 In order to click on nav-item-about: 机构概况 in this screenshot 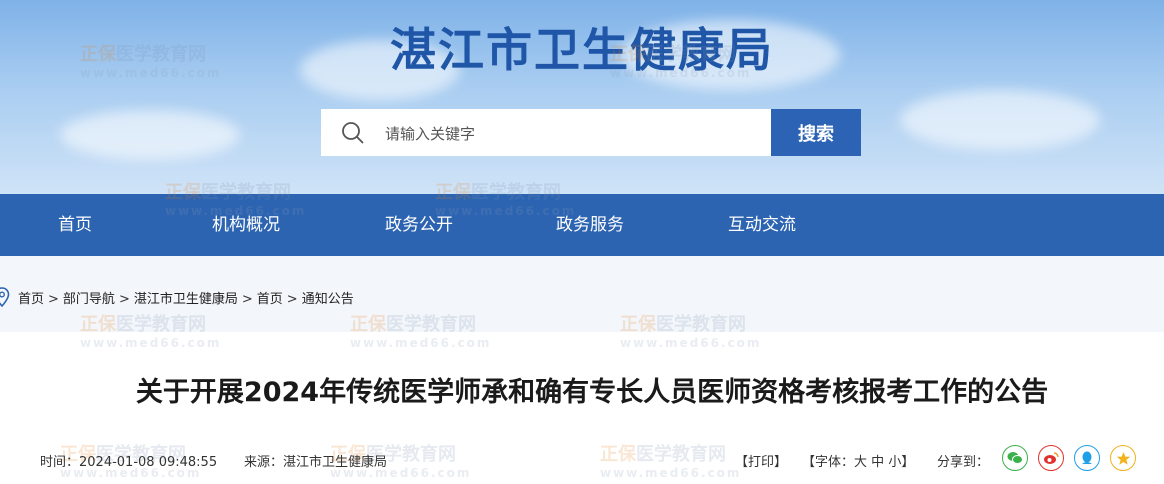, I will do `click(246, 225)`.